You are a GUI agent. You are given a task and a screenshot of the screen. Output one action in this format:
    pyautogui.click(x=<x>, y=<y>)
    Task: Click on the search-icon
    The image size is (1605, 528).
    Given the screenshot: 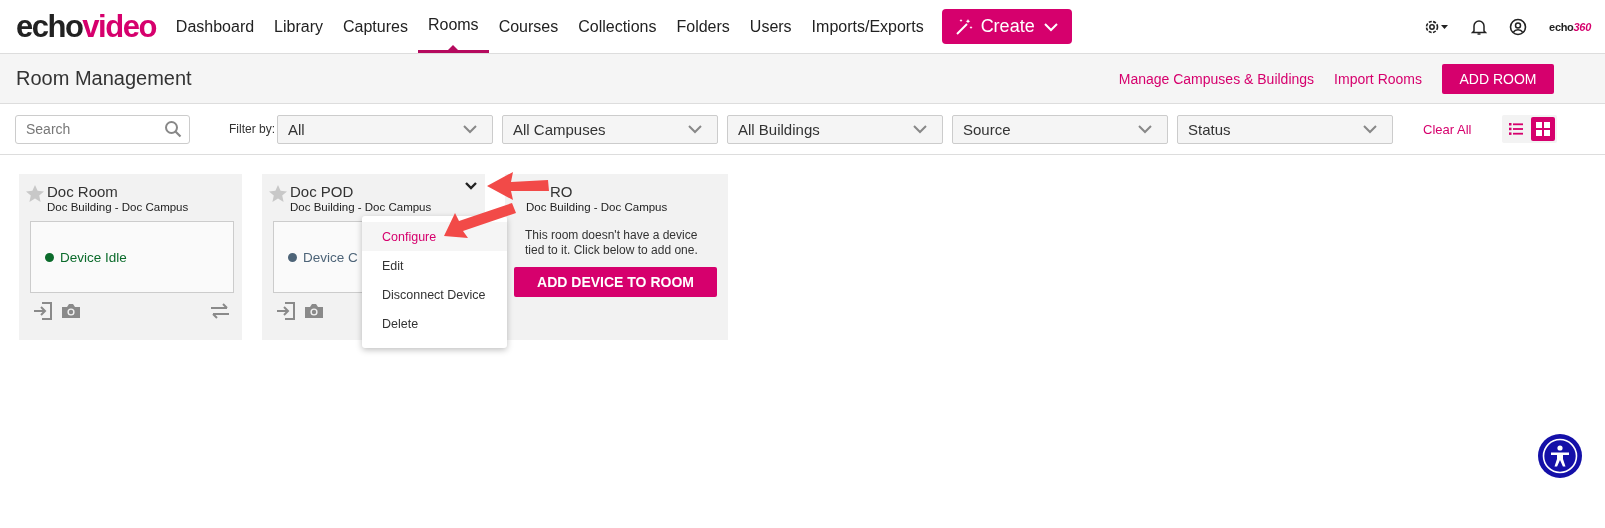 What is the action you would take?
    pyautogui.click(x=173, y=128)
    